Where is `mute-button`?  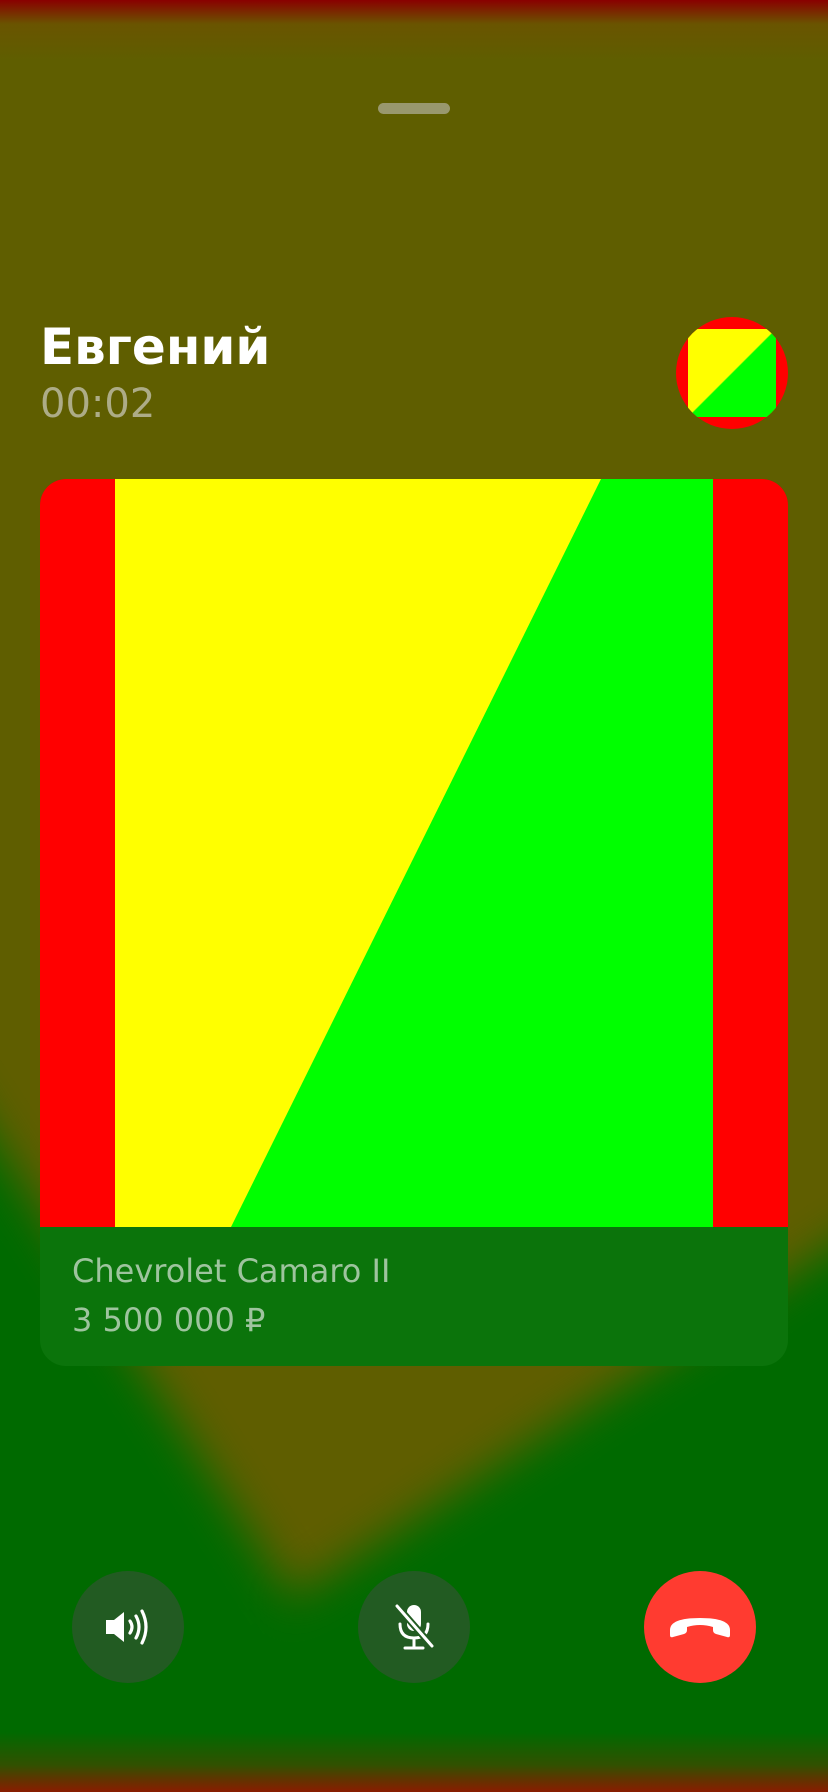 mute-button is located at coordinates (414, 1627).